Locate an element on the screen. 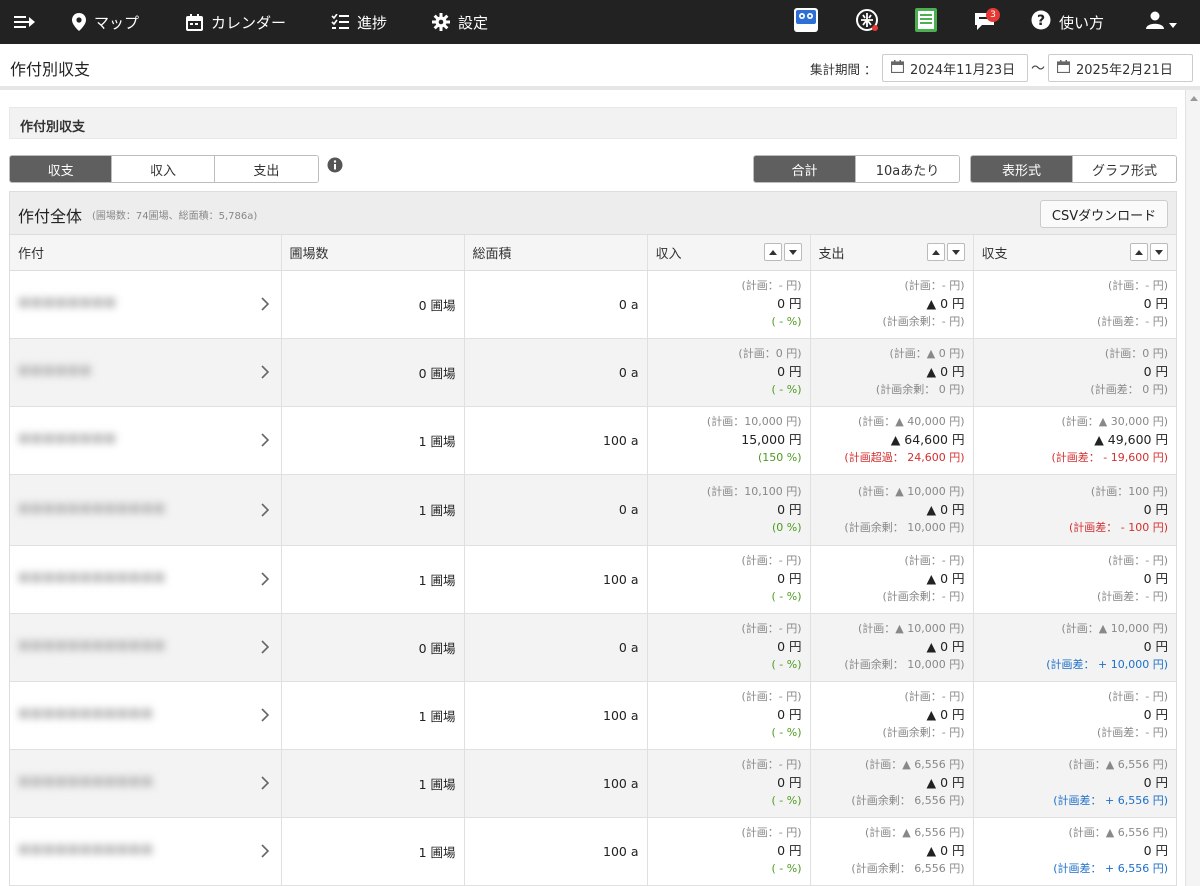 Image resolution: width=1200 pixels, height=886 pixels. sort-down-icon is located at coordinates (1159, 252).